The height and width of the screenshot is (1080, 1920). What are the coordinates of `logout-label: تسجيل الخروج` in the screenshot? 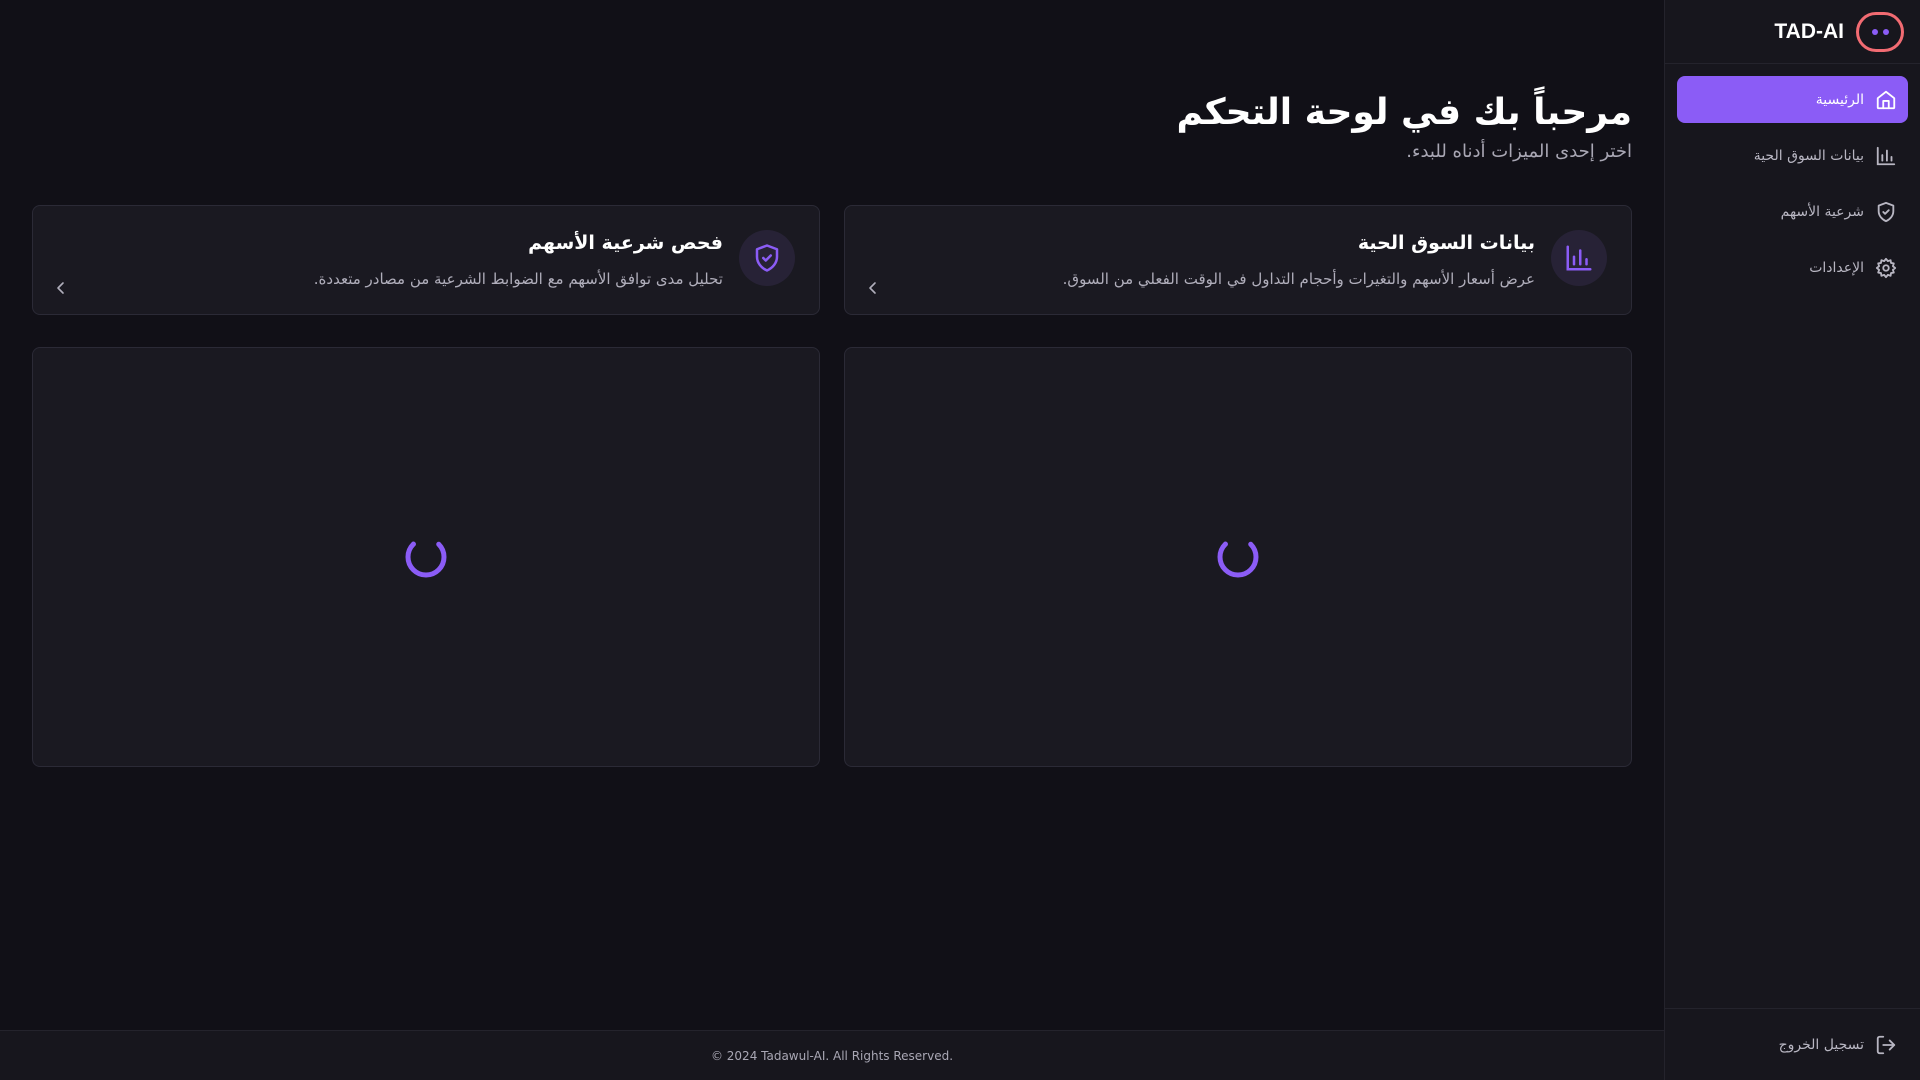 It's located at (1821, 1044).